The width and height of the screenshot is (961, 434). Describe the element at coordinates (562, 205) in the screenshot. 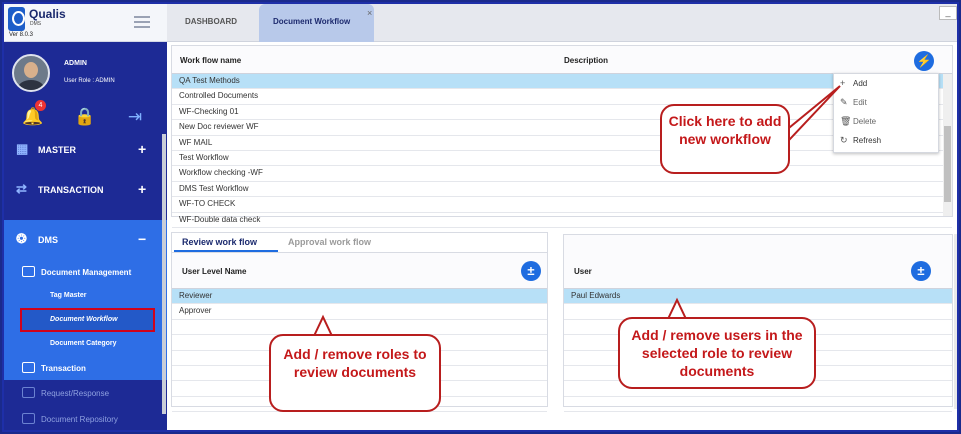

I see `table-row: WF-TO CHECK` at that location.